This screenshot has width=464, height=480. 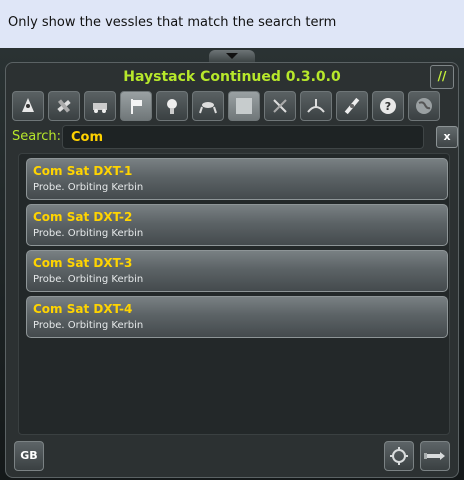 I want to click on globe-icon, so click(x=424, y=106).